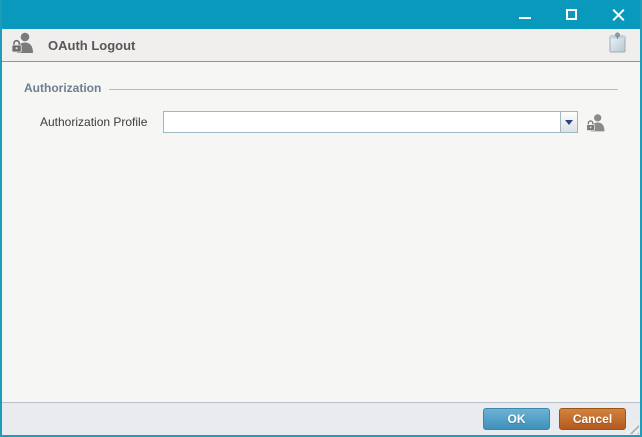  Describe the element at coordinates (524, 17) in the screenshot. I see `minimize-icon` at that location.